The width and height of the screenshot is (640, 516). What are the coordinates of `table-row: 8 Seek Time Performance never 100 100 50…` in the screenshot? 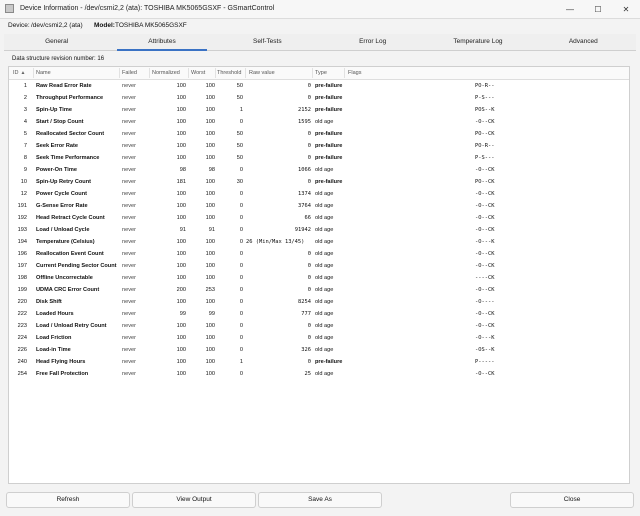 It's located at (319, 158).